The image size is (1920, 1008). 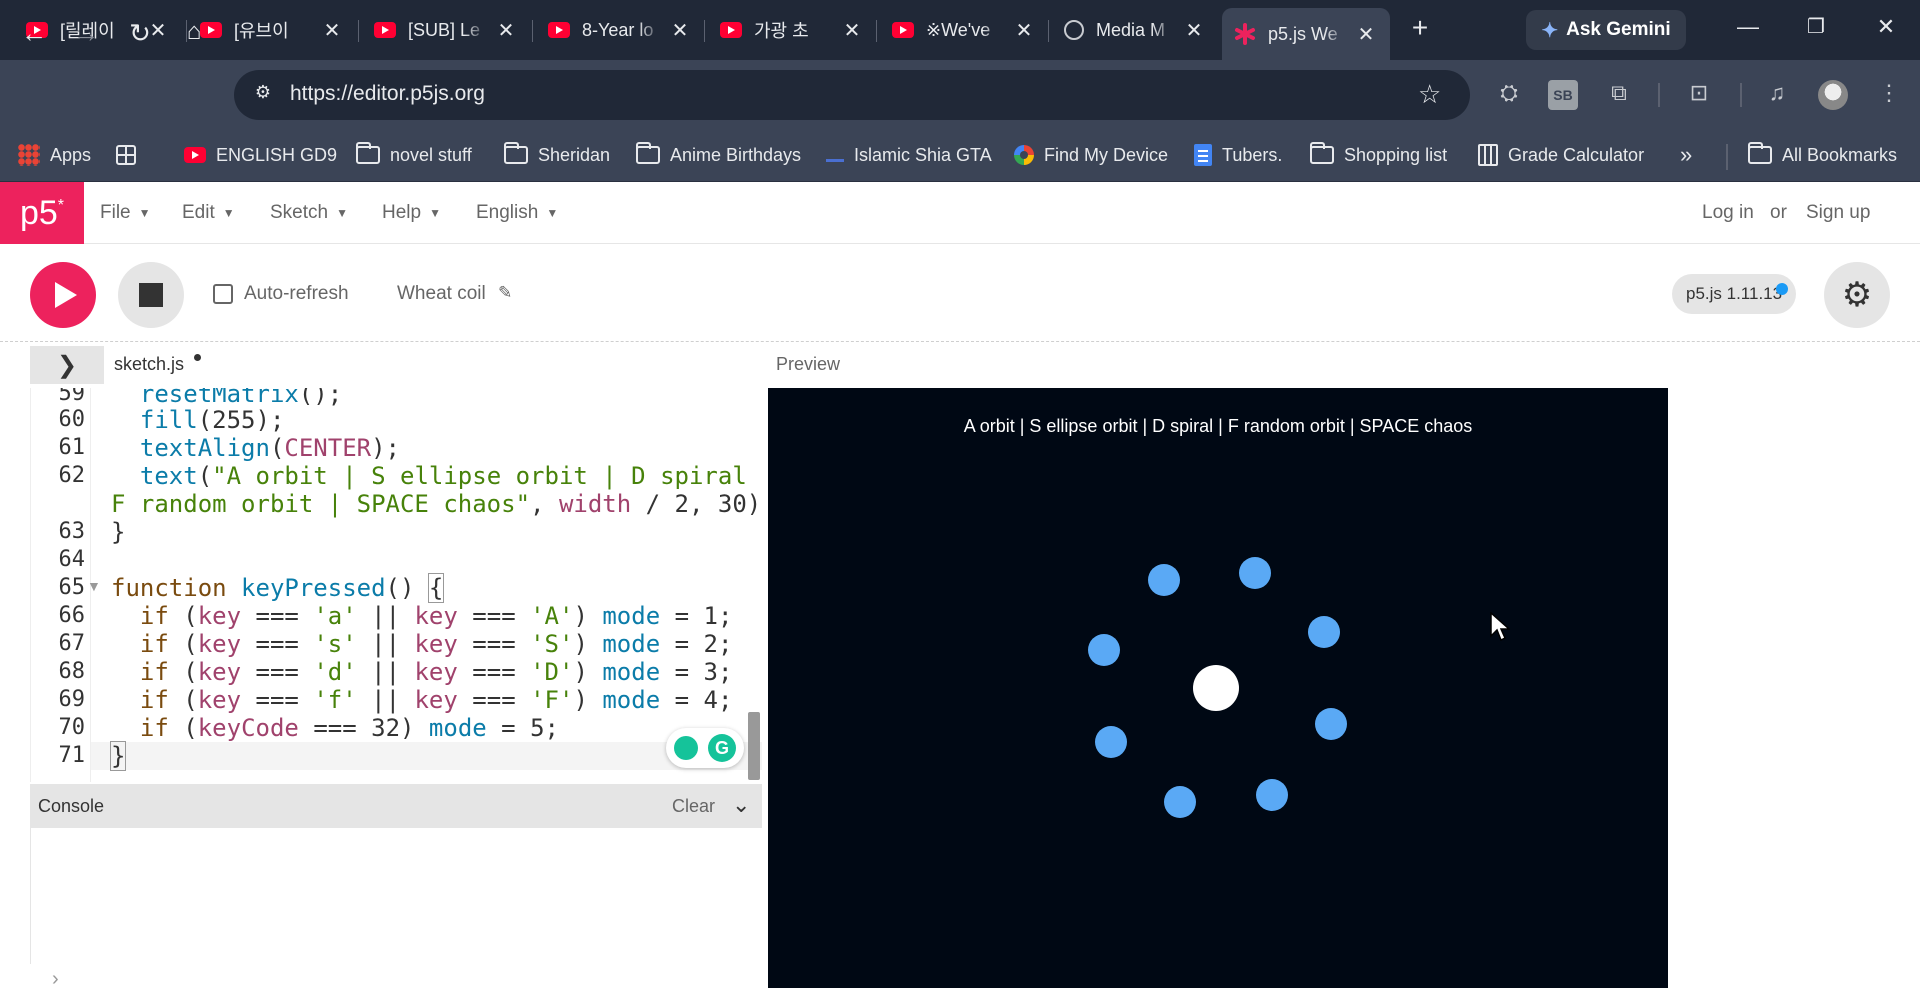 I want to click on bookmark-tubers: Tubers., so click(x=1238, y=155).